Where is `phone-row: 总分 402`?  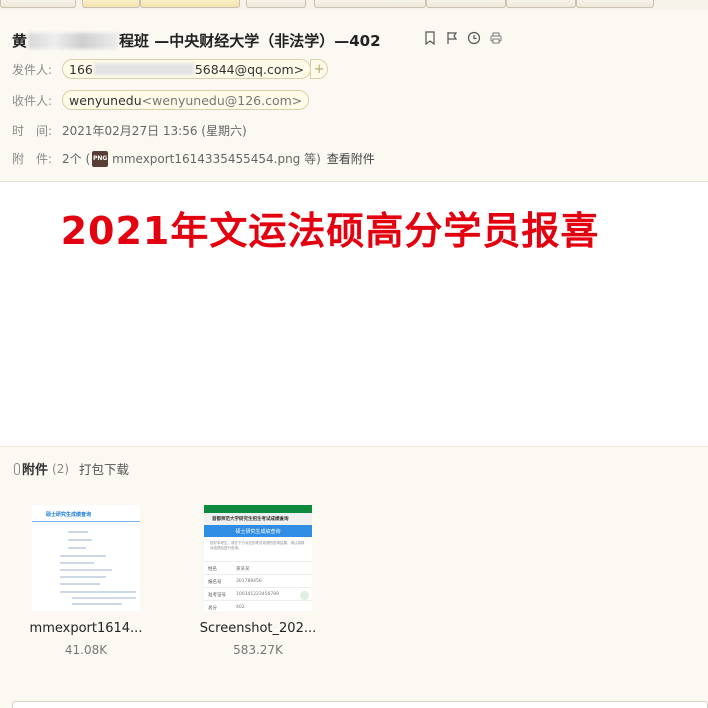 phone-row: 总分 402 is located at coordinates (258, 605).